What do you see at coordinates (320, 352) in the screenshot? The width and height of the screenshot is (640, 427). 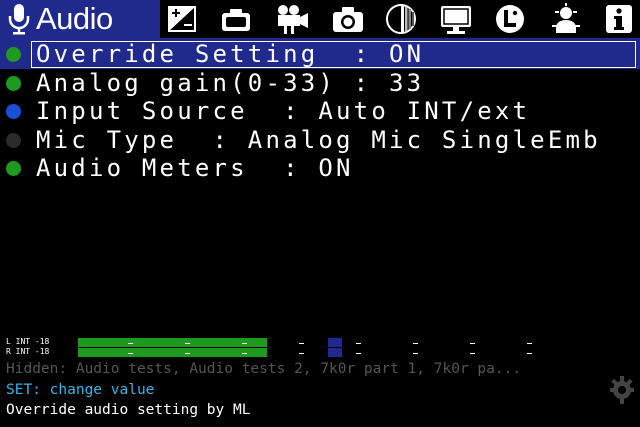 I see `audio-meter-right: R INT -18` at bounding box center [320, 352].